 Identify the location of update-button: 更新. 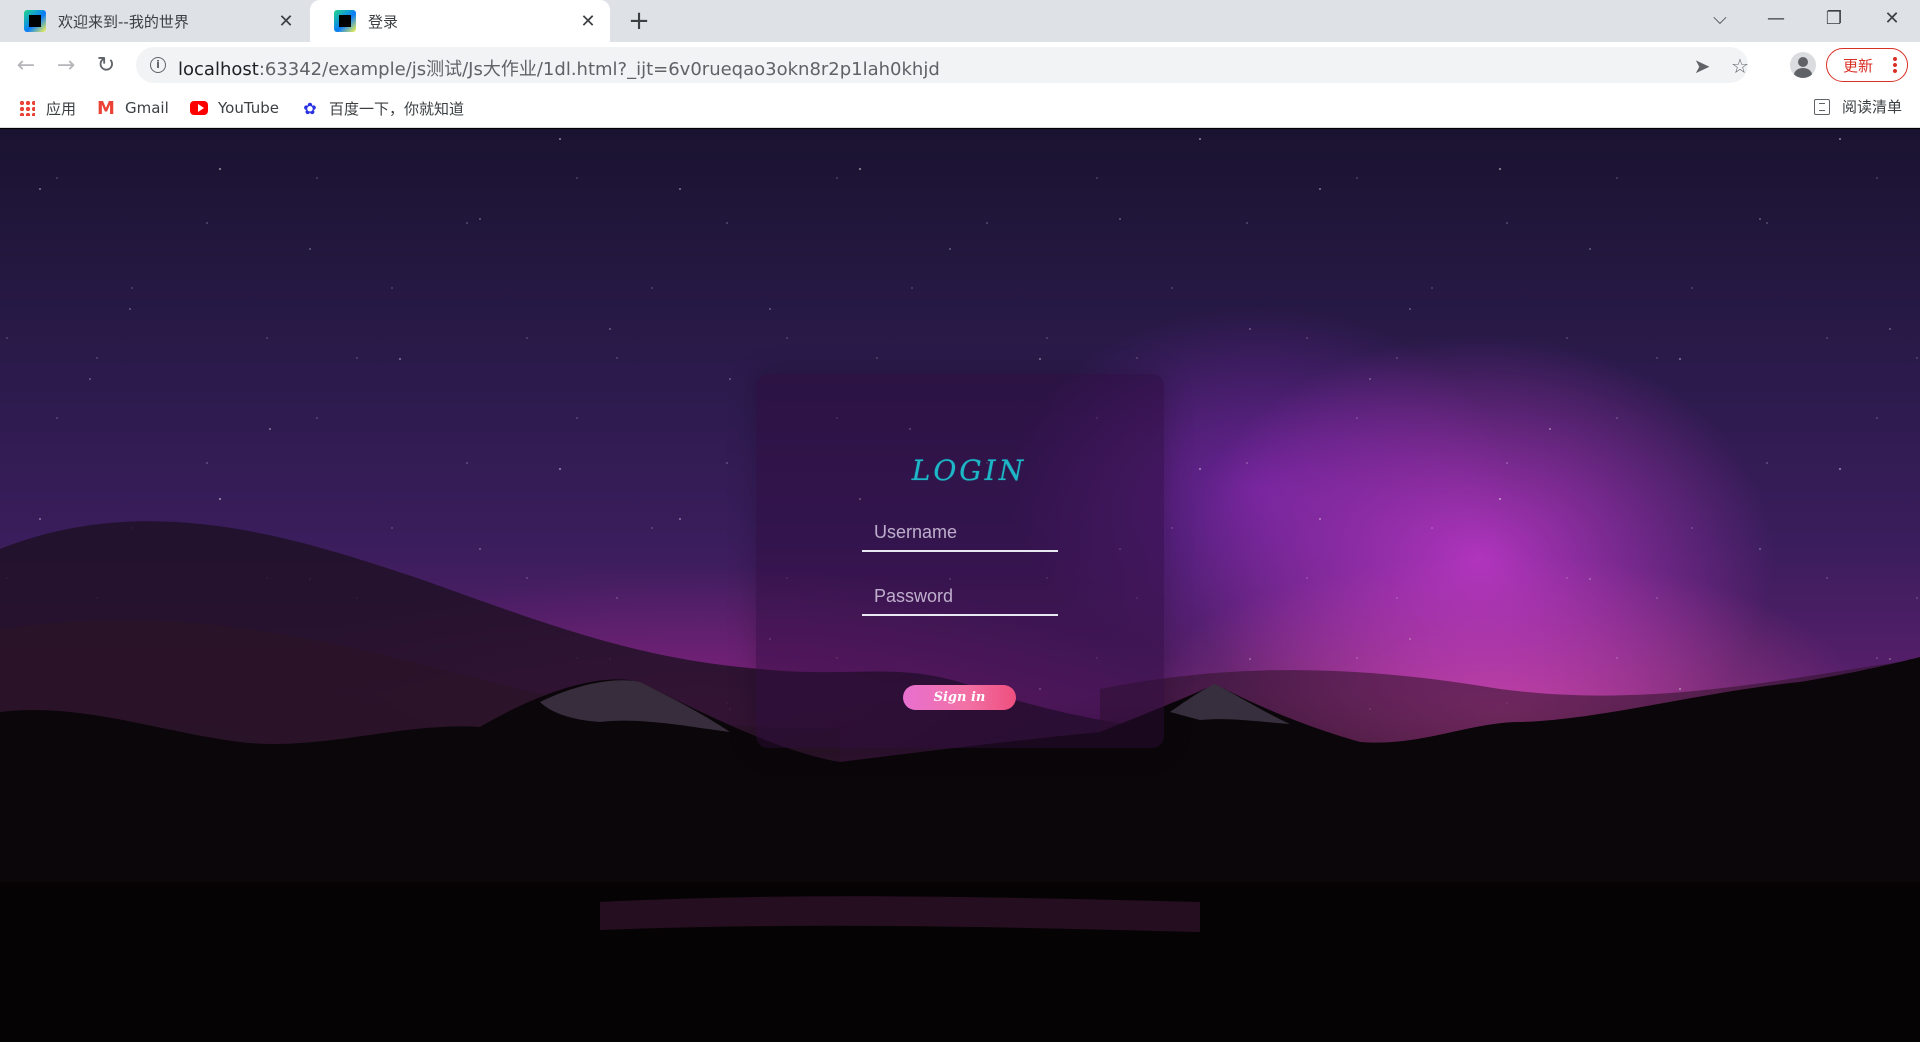
(1867, 65).